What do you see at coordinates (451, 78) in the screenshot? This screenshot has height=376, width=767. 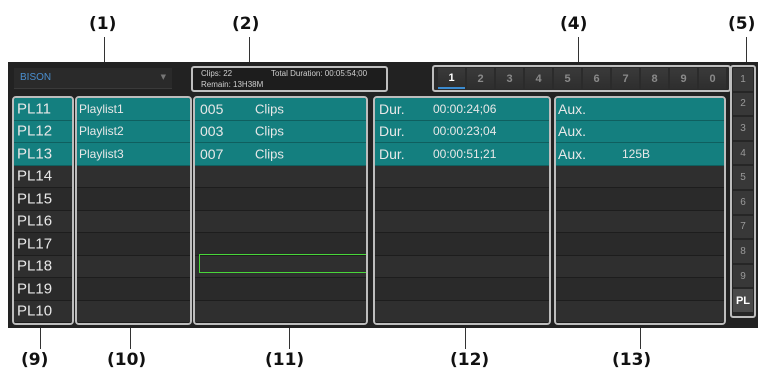 I see `bank-tab-1: 1` at bounding box center [451, 78].